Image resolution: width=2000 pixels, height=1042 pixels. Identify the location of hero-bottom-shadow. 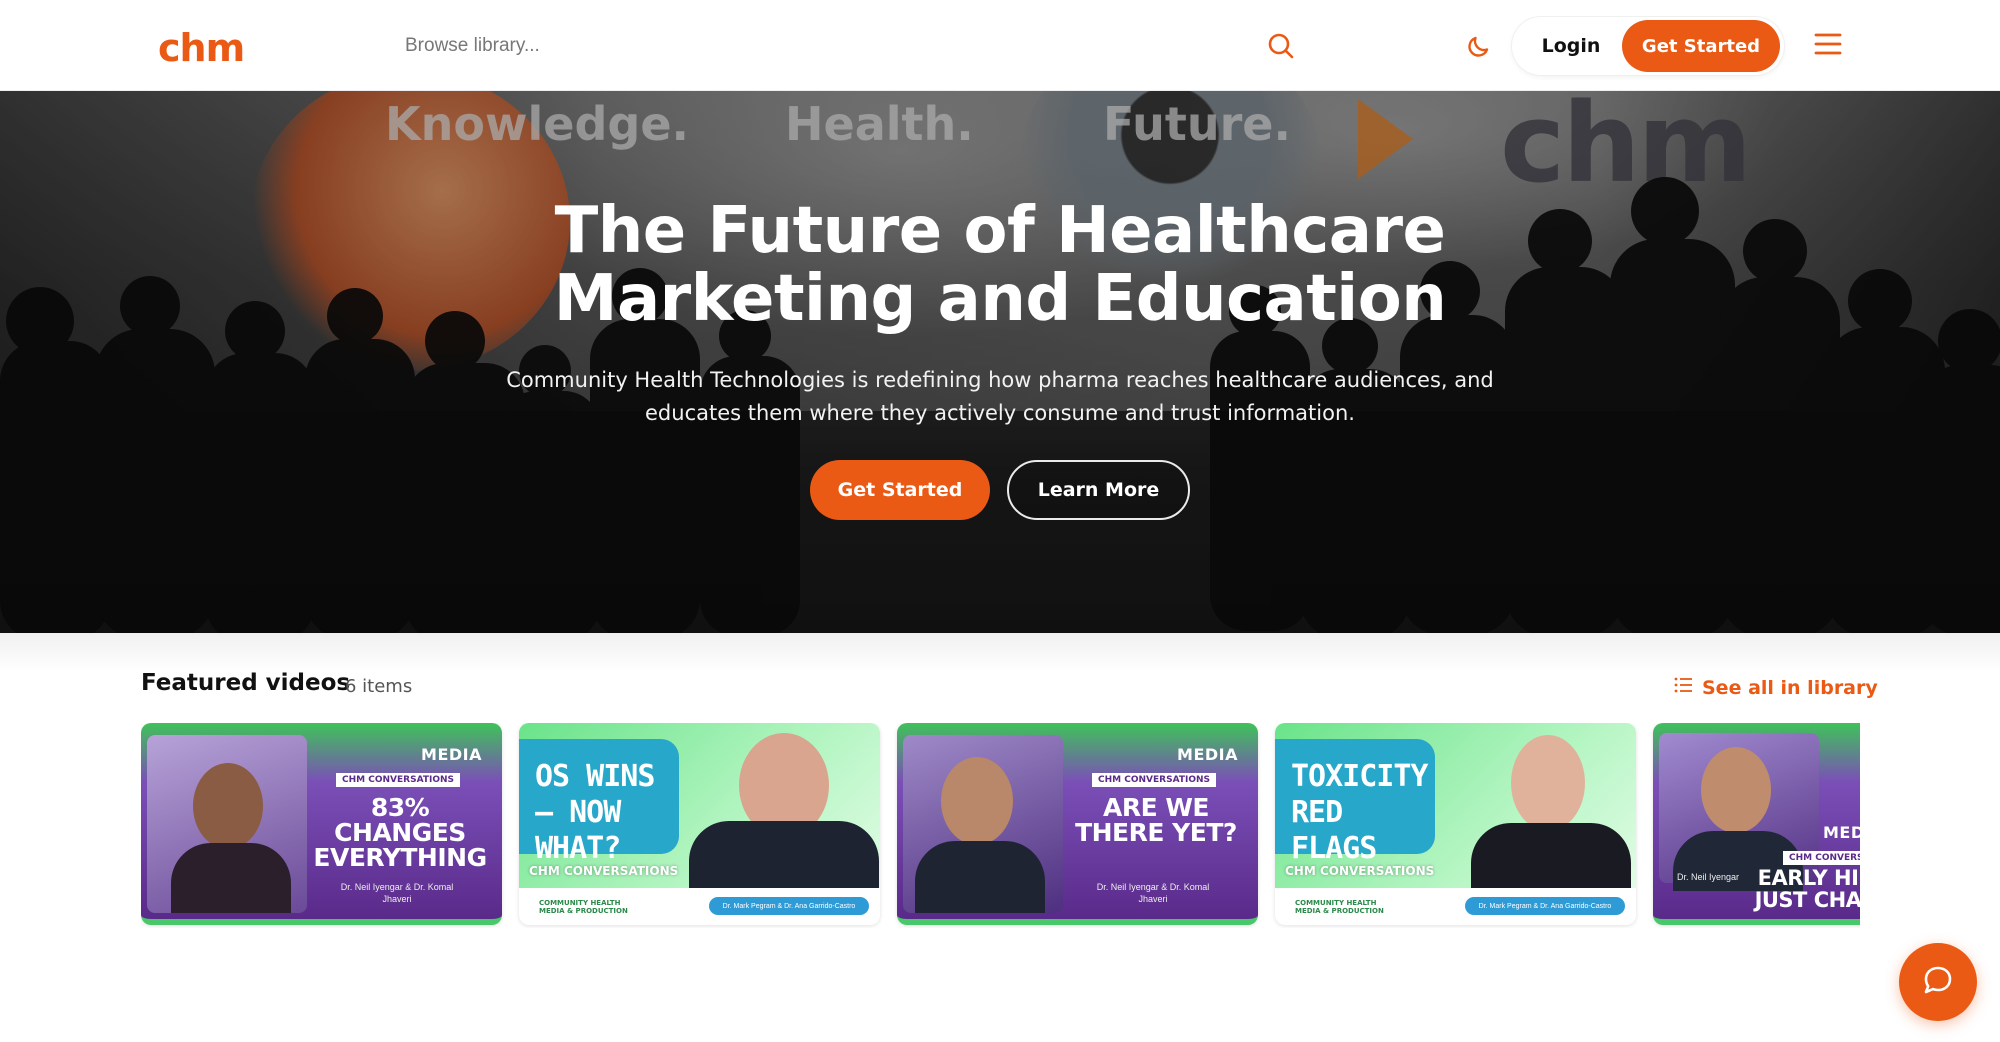
(1000, 653).